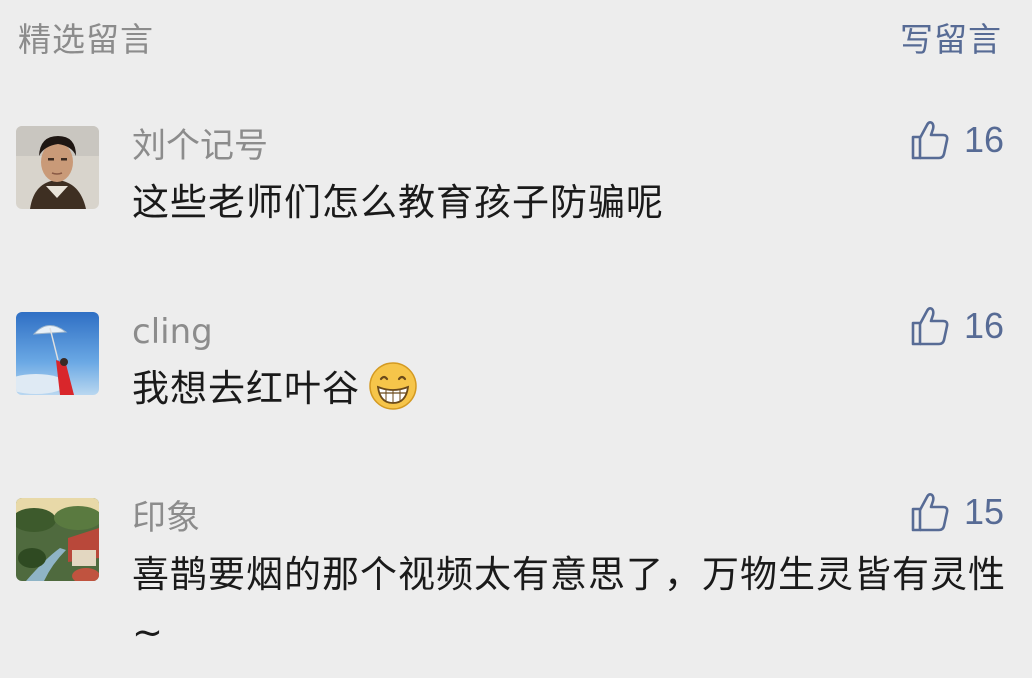 This screenshot has height=678, width=1032. What do you see at coordinates (572, 389) in the screenshot?
I see `comment-content: 我想去红叶谷` at bounding box center [572, 389].